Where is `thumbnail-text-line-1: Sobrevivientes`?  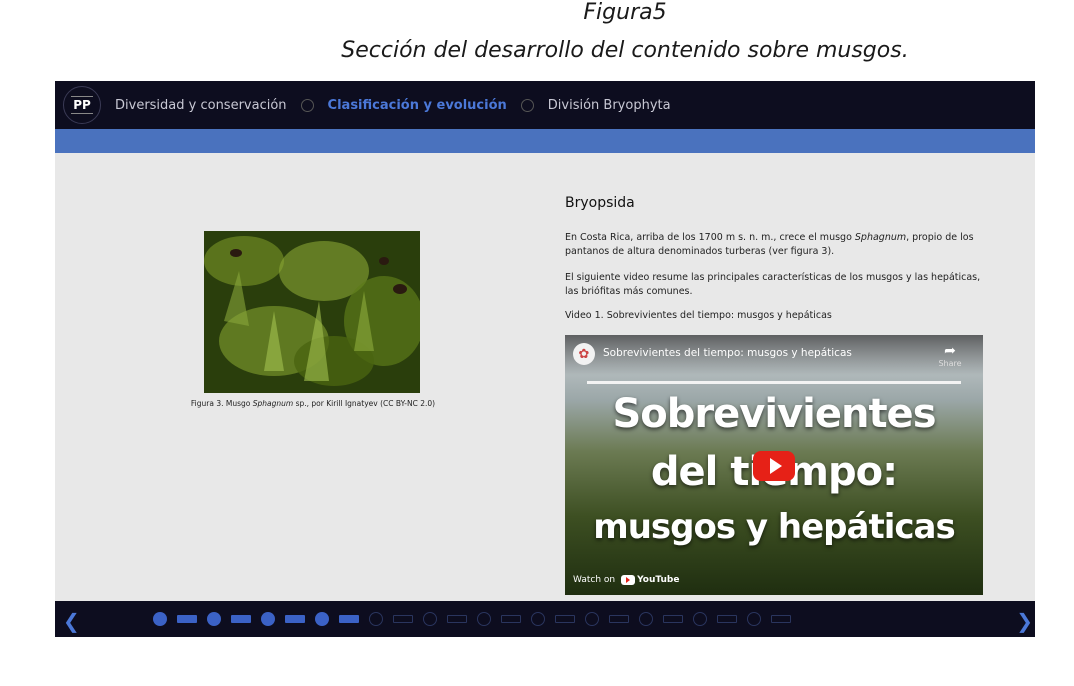 thumbnail-text-line-1: Sobrevivientes is located at coordinates (774, 414).